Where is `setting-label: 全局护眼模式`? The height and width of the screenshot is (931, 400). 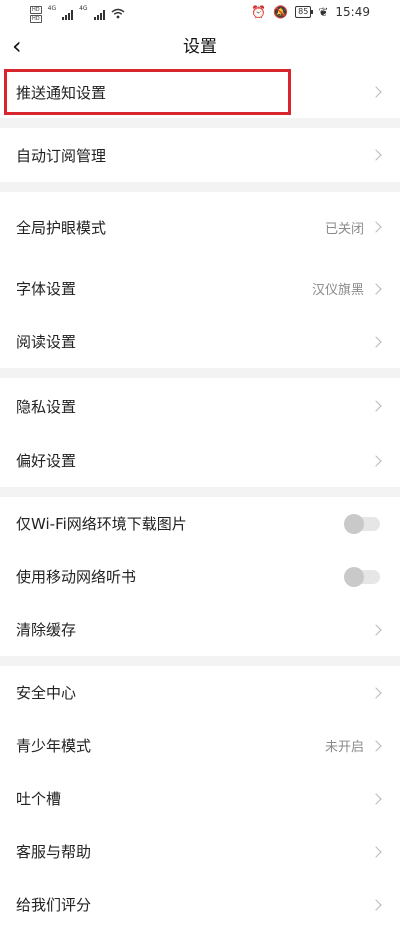
setting-label: 全局护眼模式 is located at coordinates (61, 227).